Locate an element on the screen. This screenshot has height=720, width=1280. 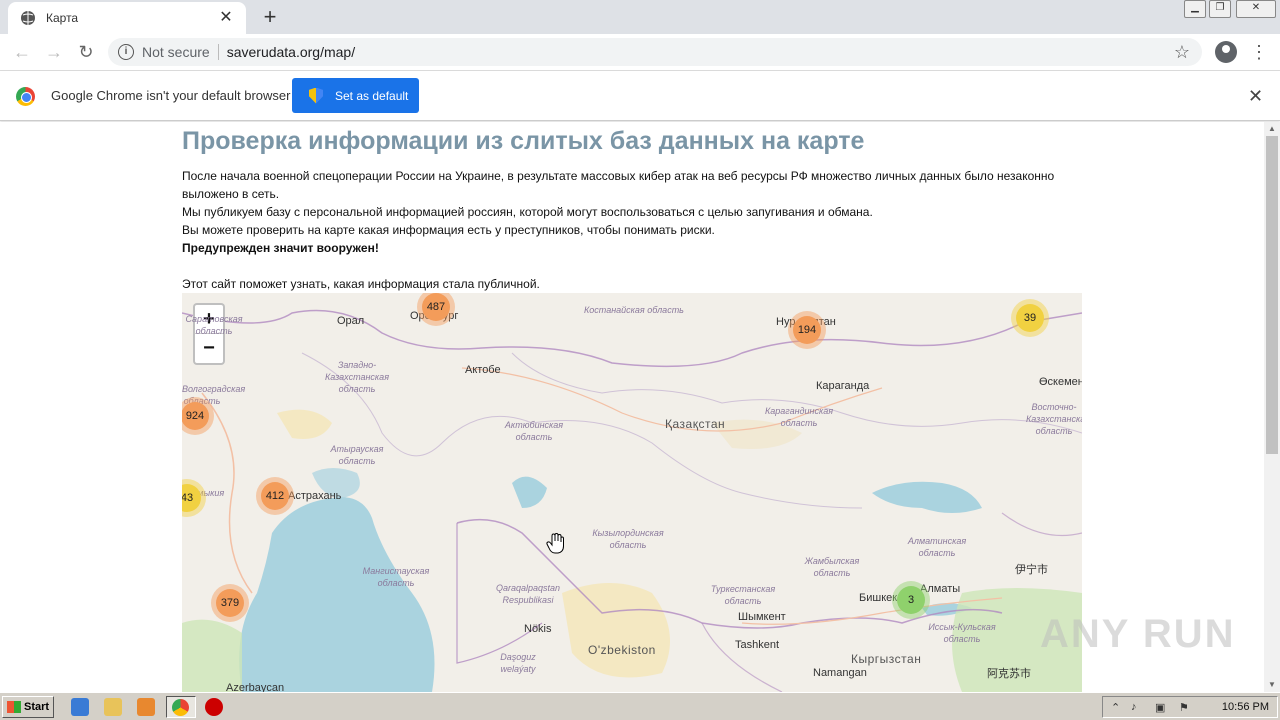
cluster-count: 194 is located at coordinates (807, 330).